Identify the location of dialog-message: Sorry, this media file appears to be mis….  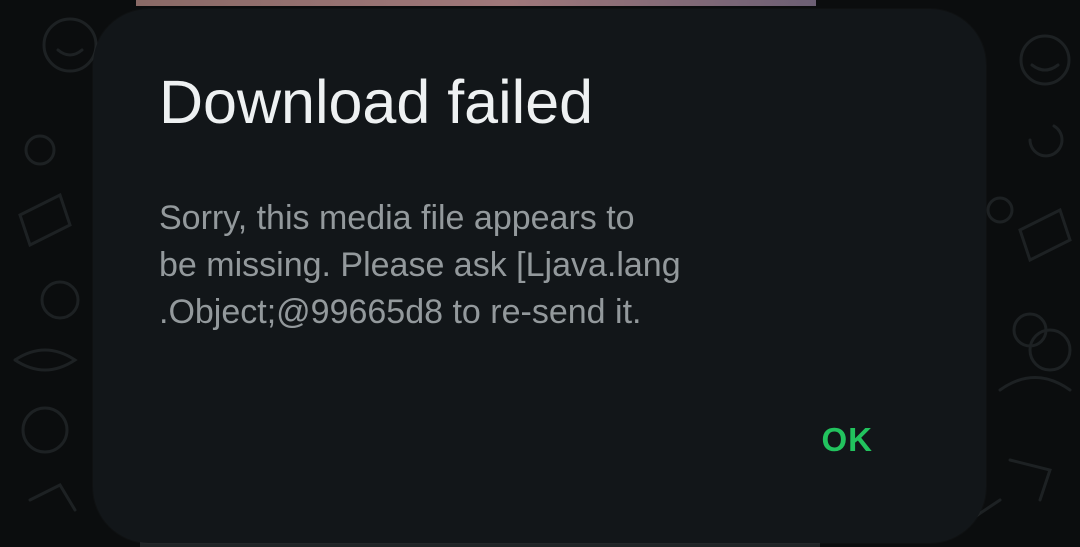
(420, 265).